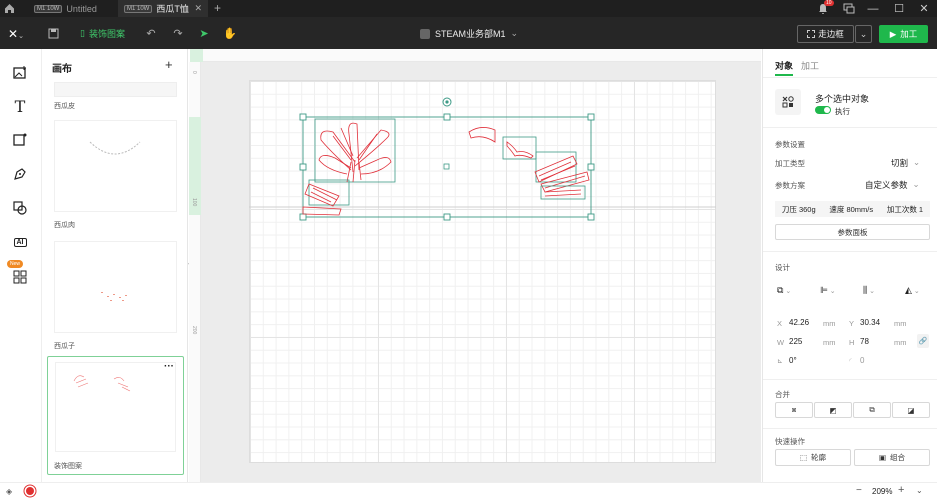 The height and width of the screenshot is (500, 937). Describe the element at coordinates (106, 34) in the screenshot. I see `pattern-label: 装饰图案` at that location.